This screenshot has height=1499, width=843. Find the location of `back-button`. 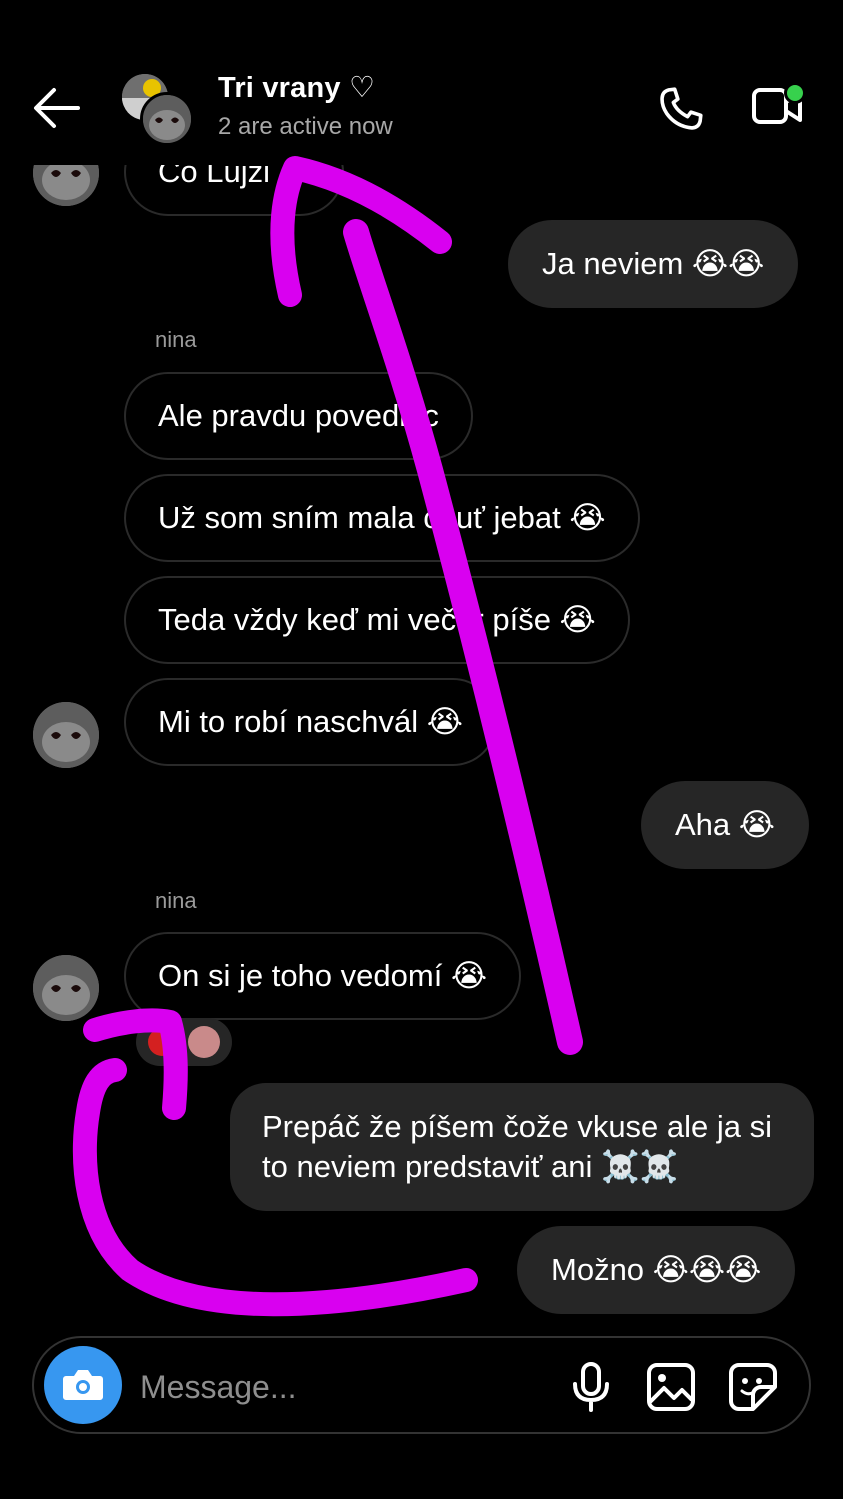

back-button is located at coordinates (56, 108).